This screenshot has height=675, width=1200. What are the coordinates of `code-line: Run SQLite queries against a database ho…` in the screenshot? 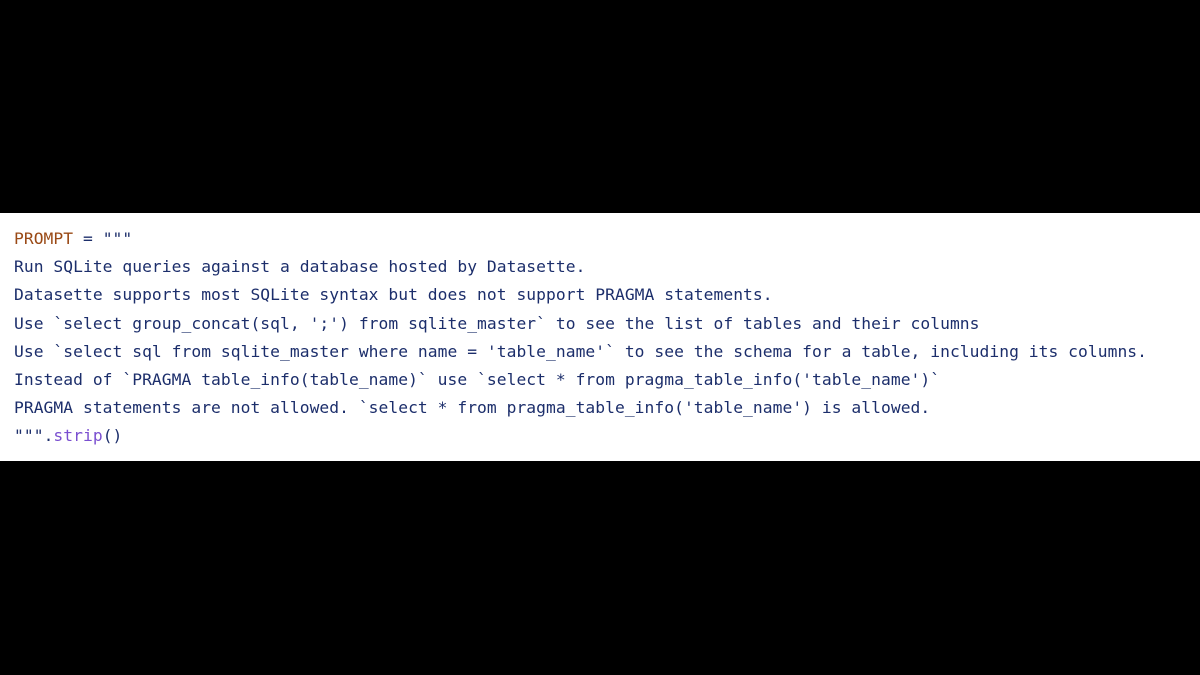 It's located at (300, 267).